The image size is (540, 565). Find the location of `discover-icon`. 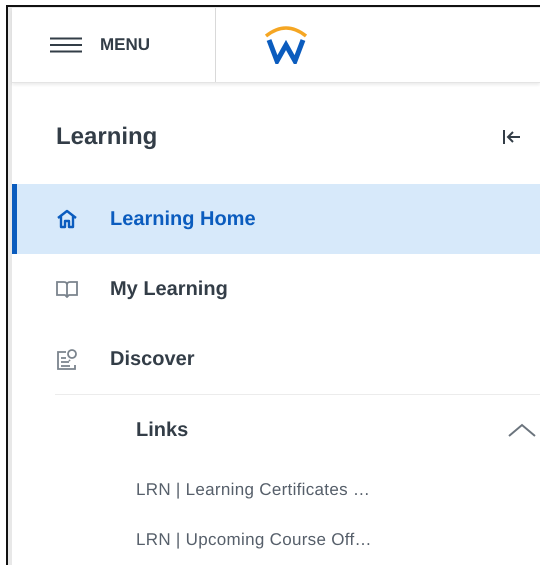

discover-icon is located at coordinates (67, 359).